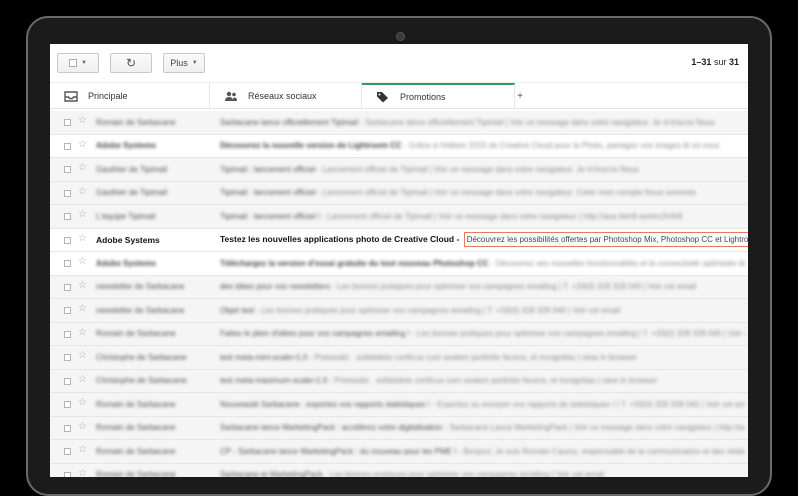 The image size is (798, 496). Describe the element at coordinates (126, 216) in the screenshot. I see `email-sender: L'équipe Tipimail` at that location.